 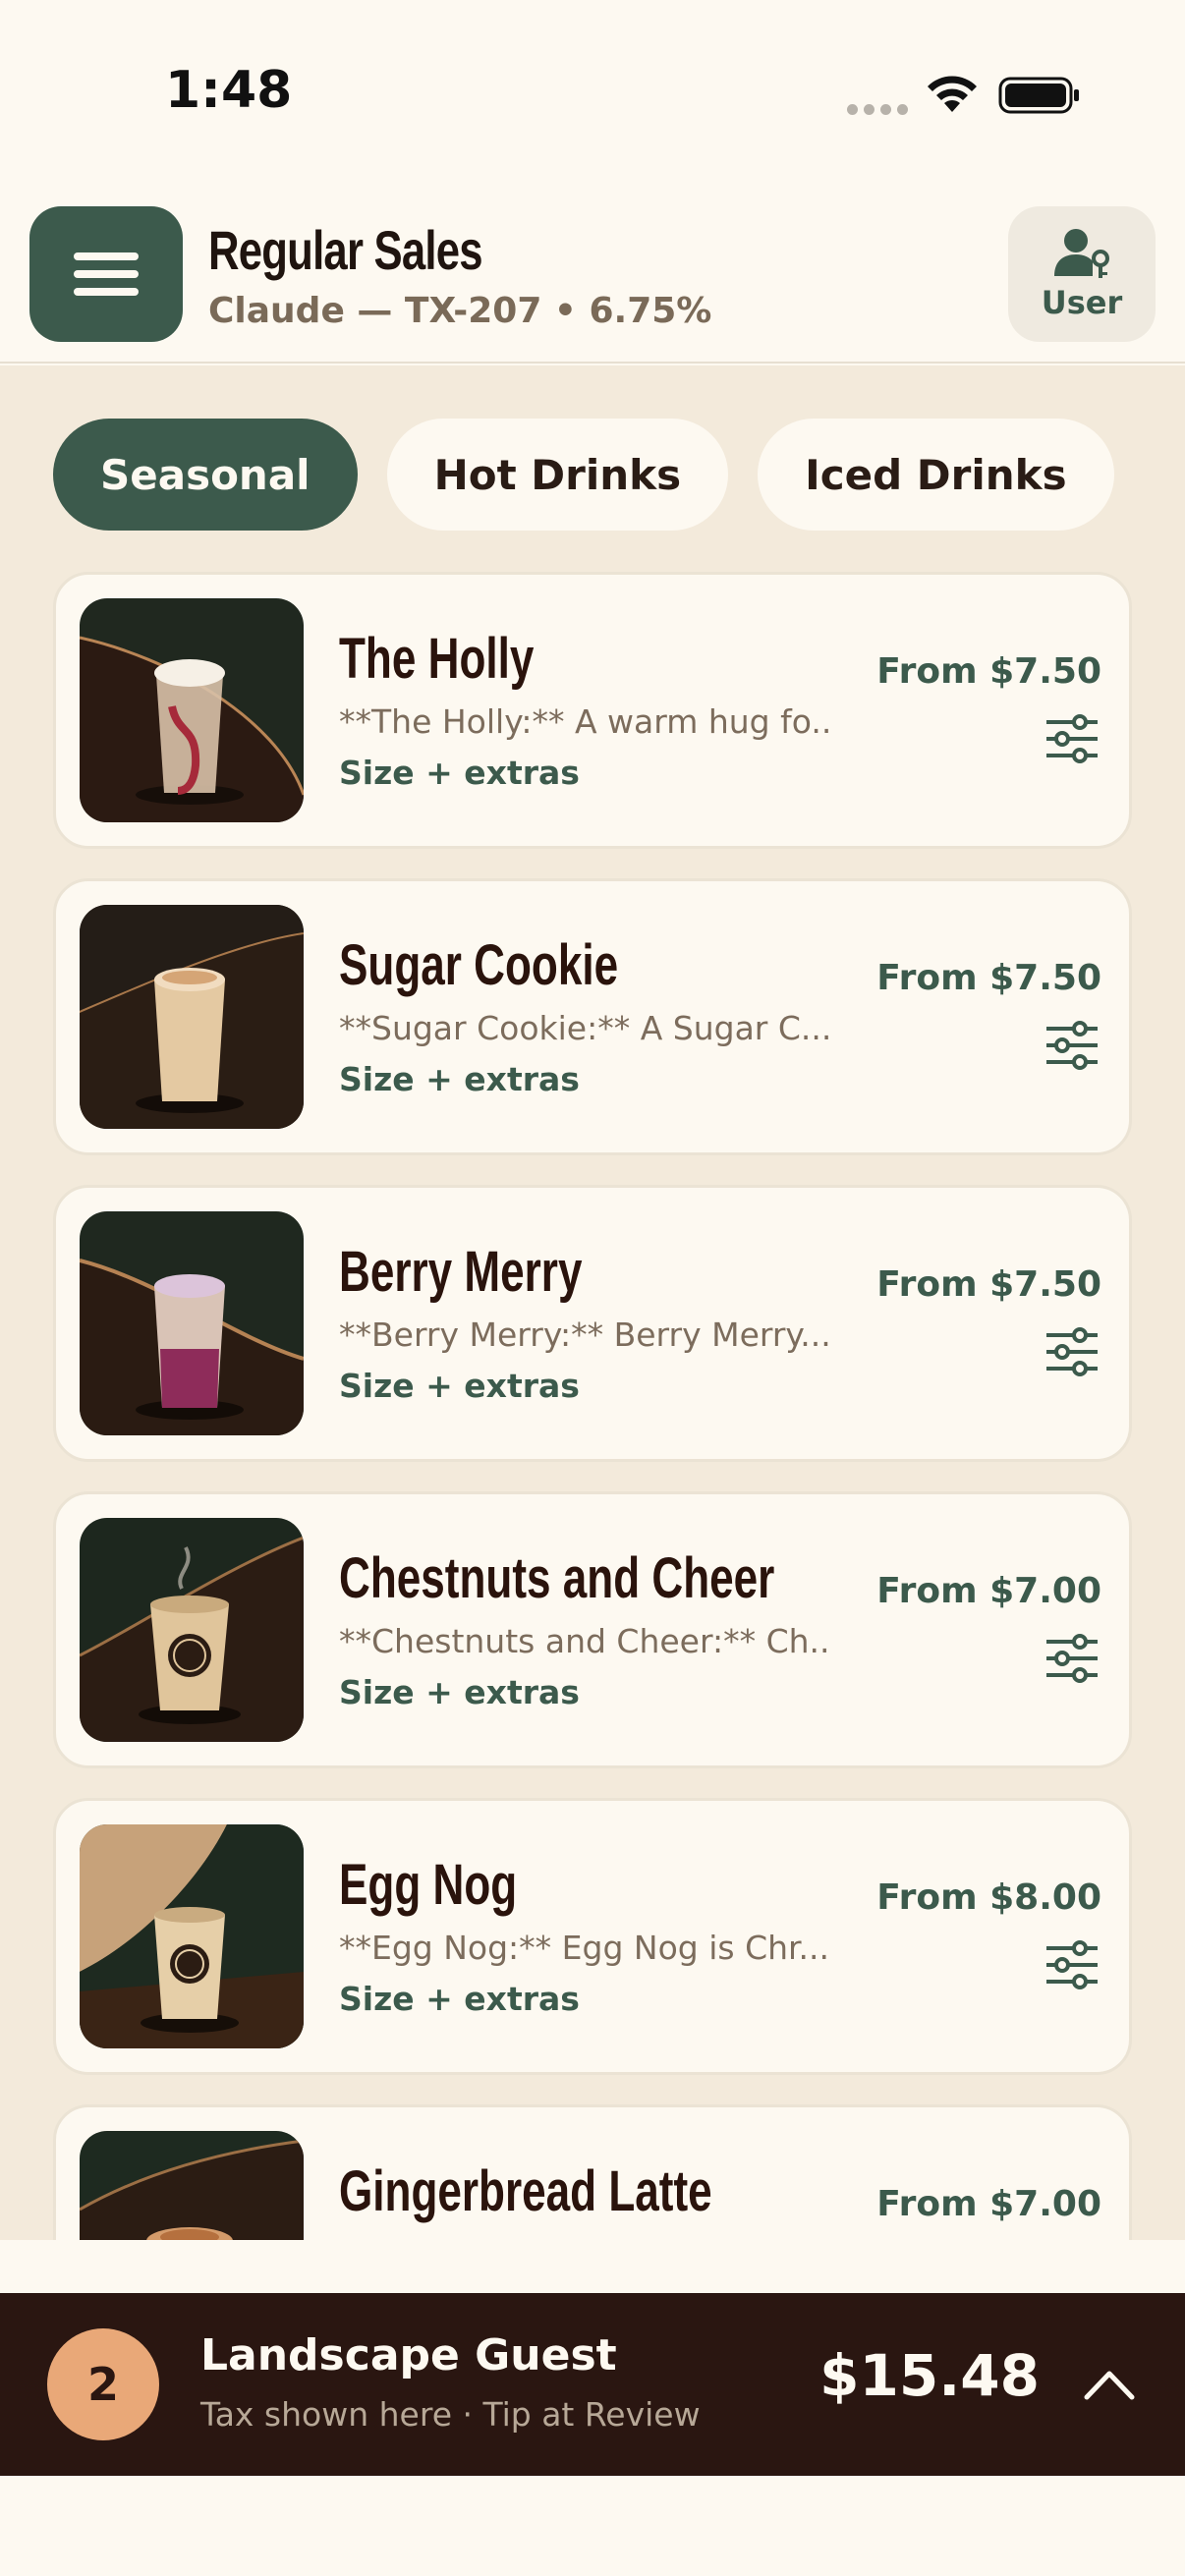 I want to click on user-button: User, so click(x=1082, y=274).